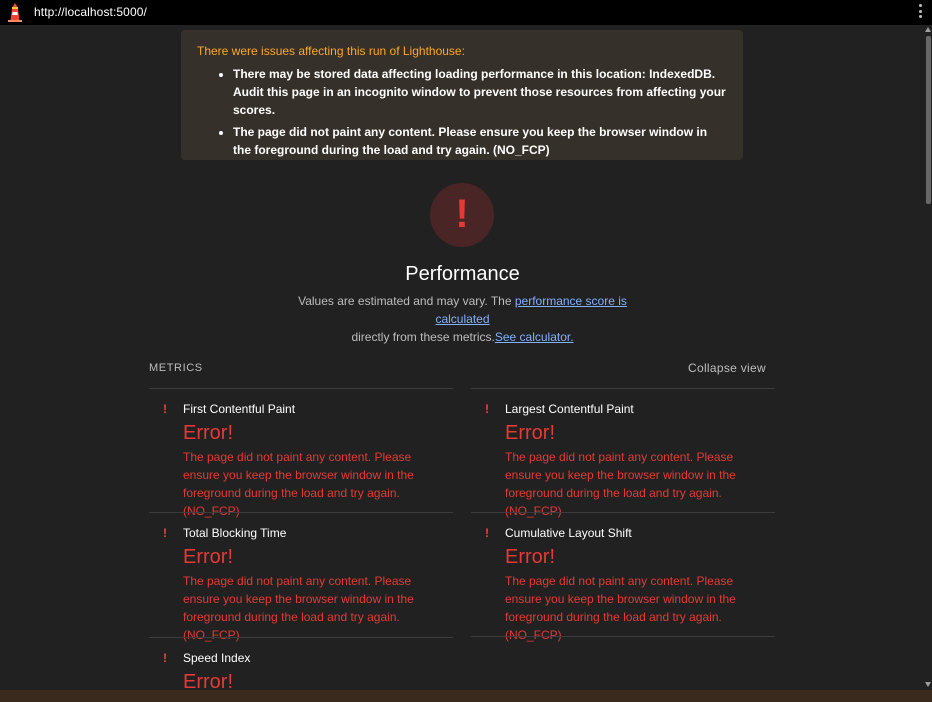 Image resolution: width=932 pixels, height=702 pixels. Describe the element at coordinates (568, 533) in the screenshot. I see `metric-name: Cumulative Layout Shift` at that location.